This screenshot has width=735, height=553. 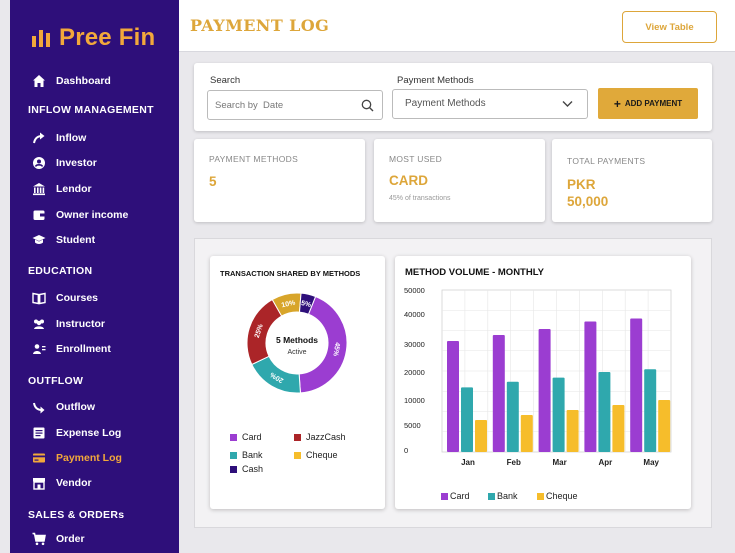 What do you see at coordinates (526, 433) in the screenshot?
I see `bar-cheque-feb` at bounding box center [526, 433].